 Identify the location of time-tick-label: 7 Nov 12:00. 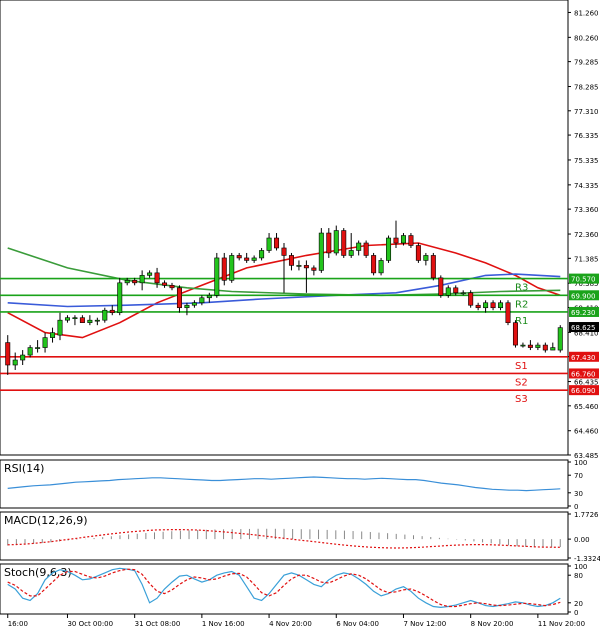
(424, 624).